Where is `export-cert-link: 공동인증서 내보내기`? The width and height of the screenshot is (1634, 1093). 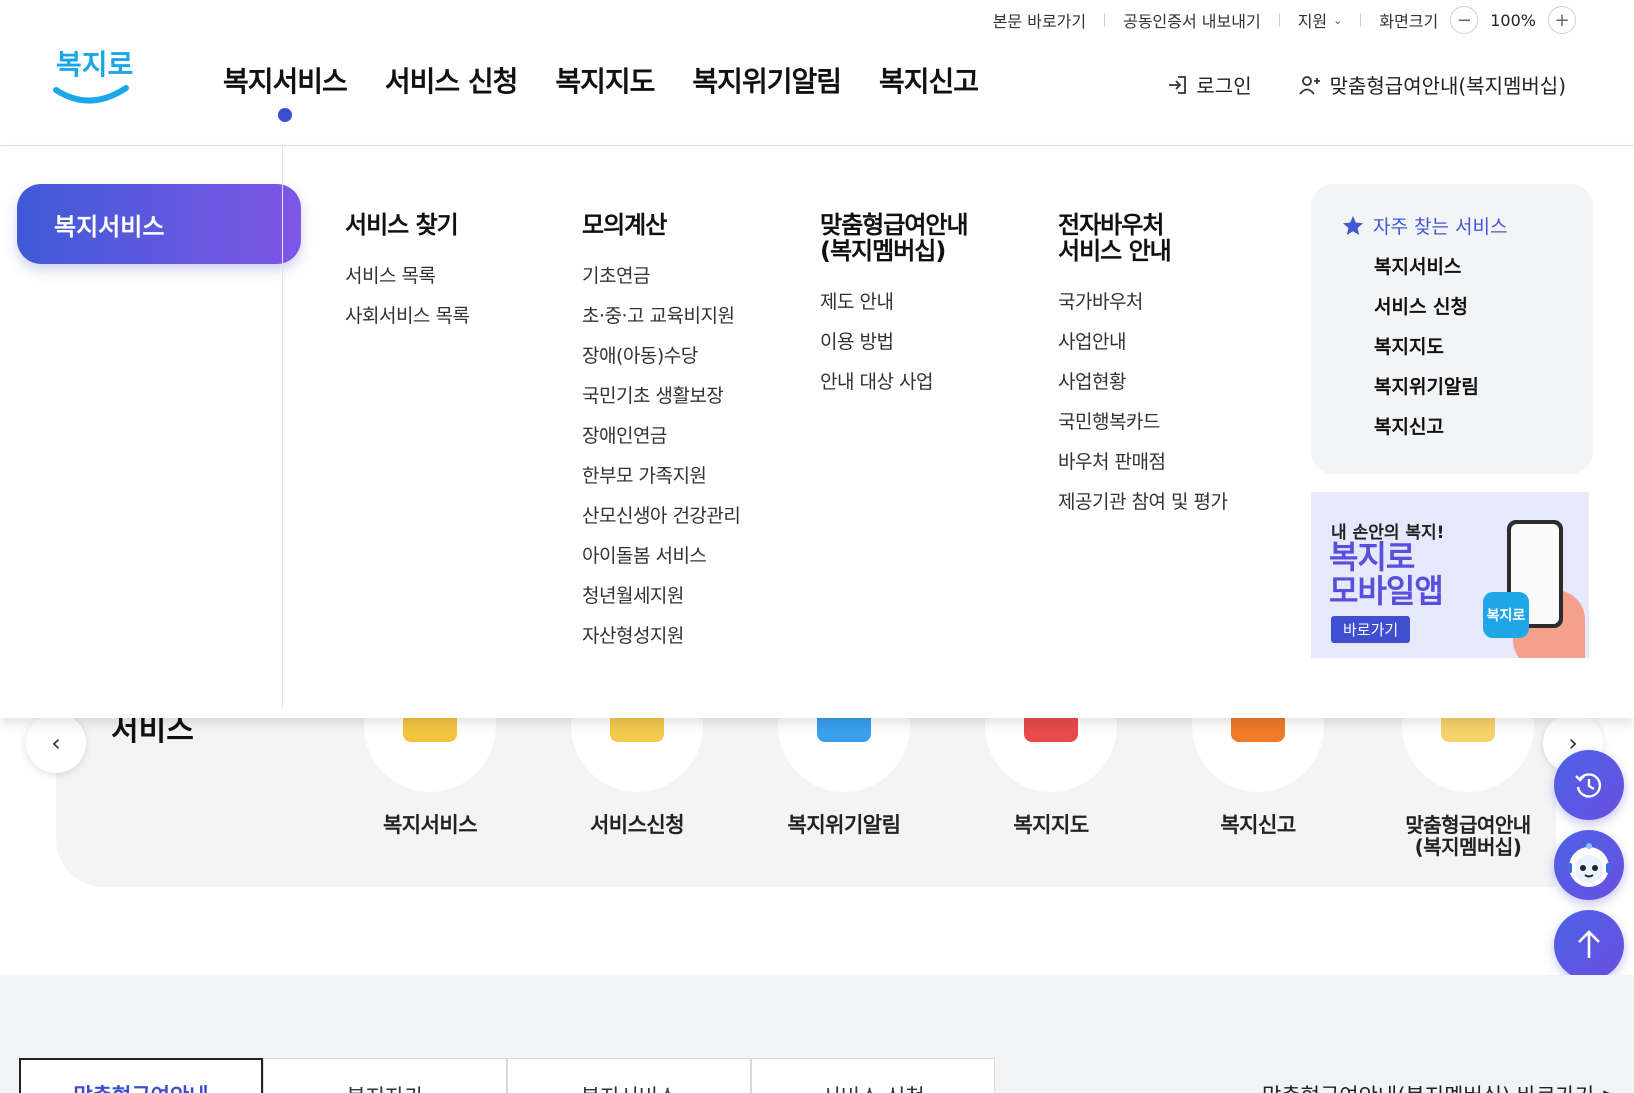
export-cert-link: 공동인증서 내보내기 is located at coordinates (1192, 20).